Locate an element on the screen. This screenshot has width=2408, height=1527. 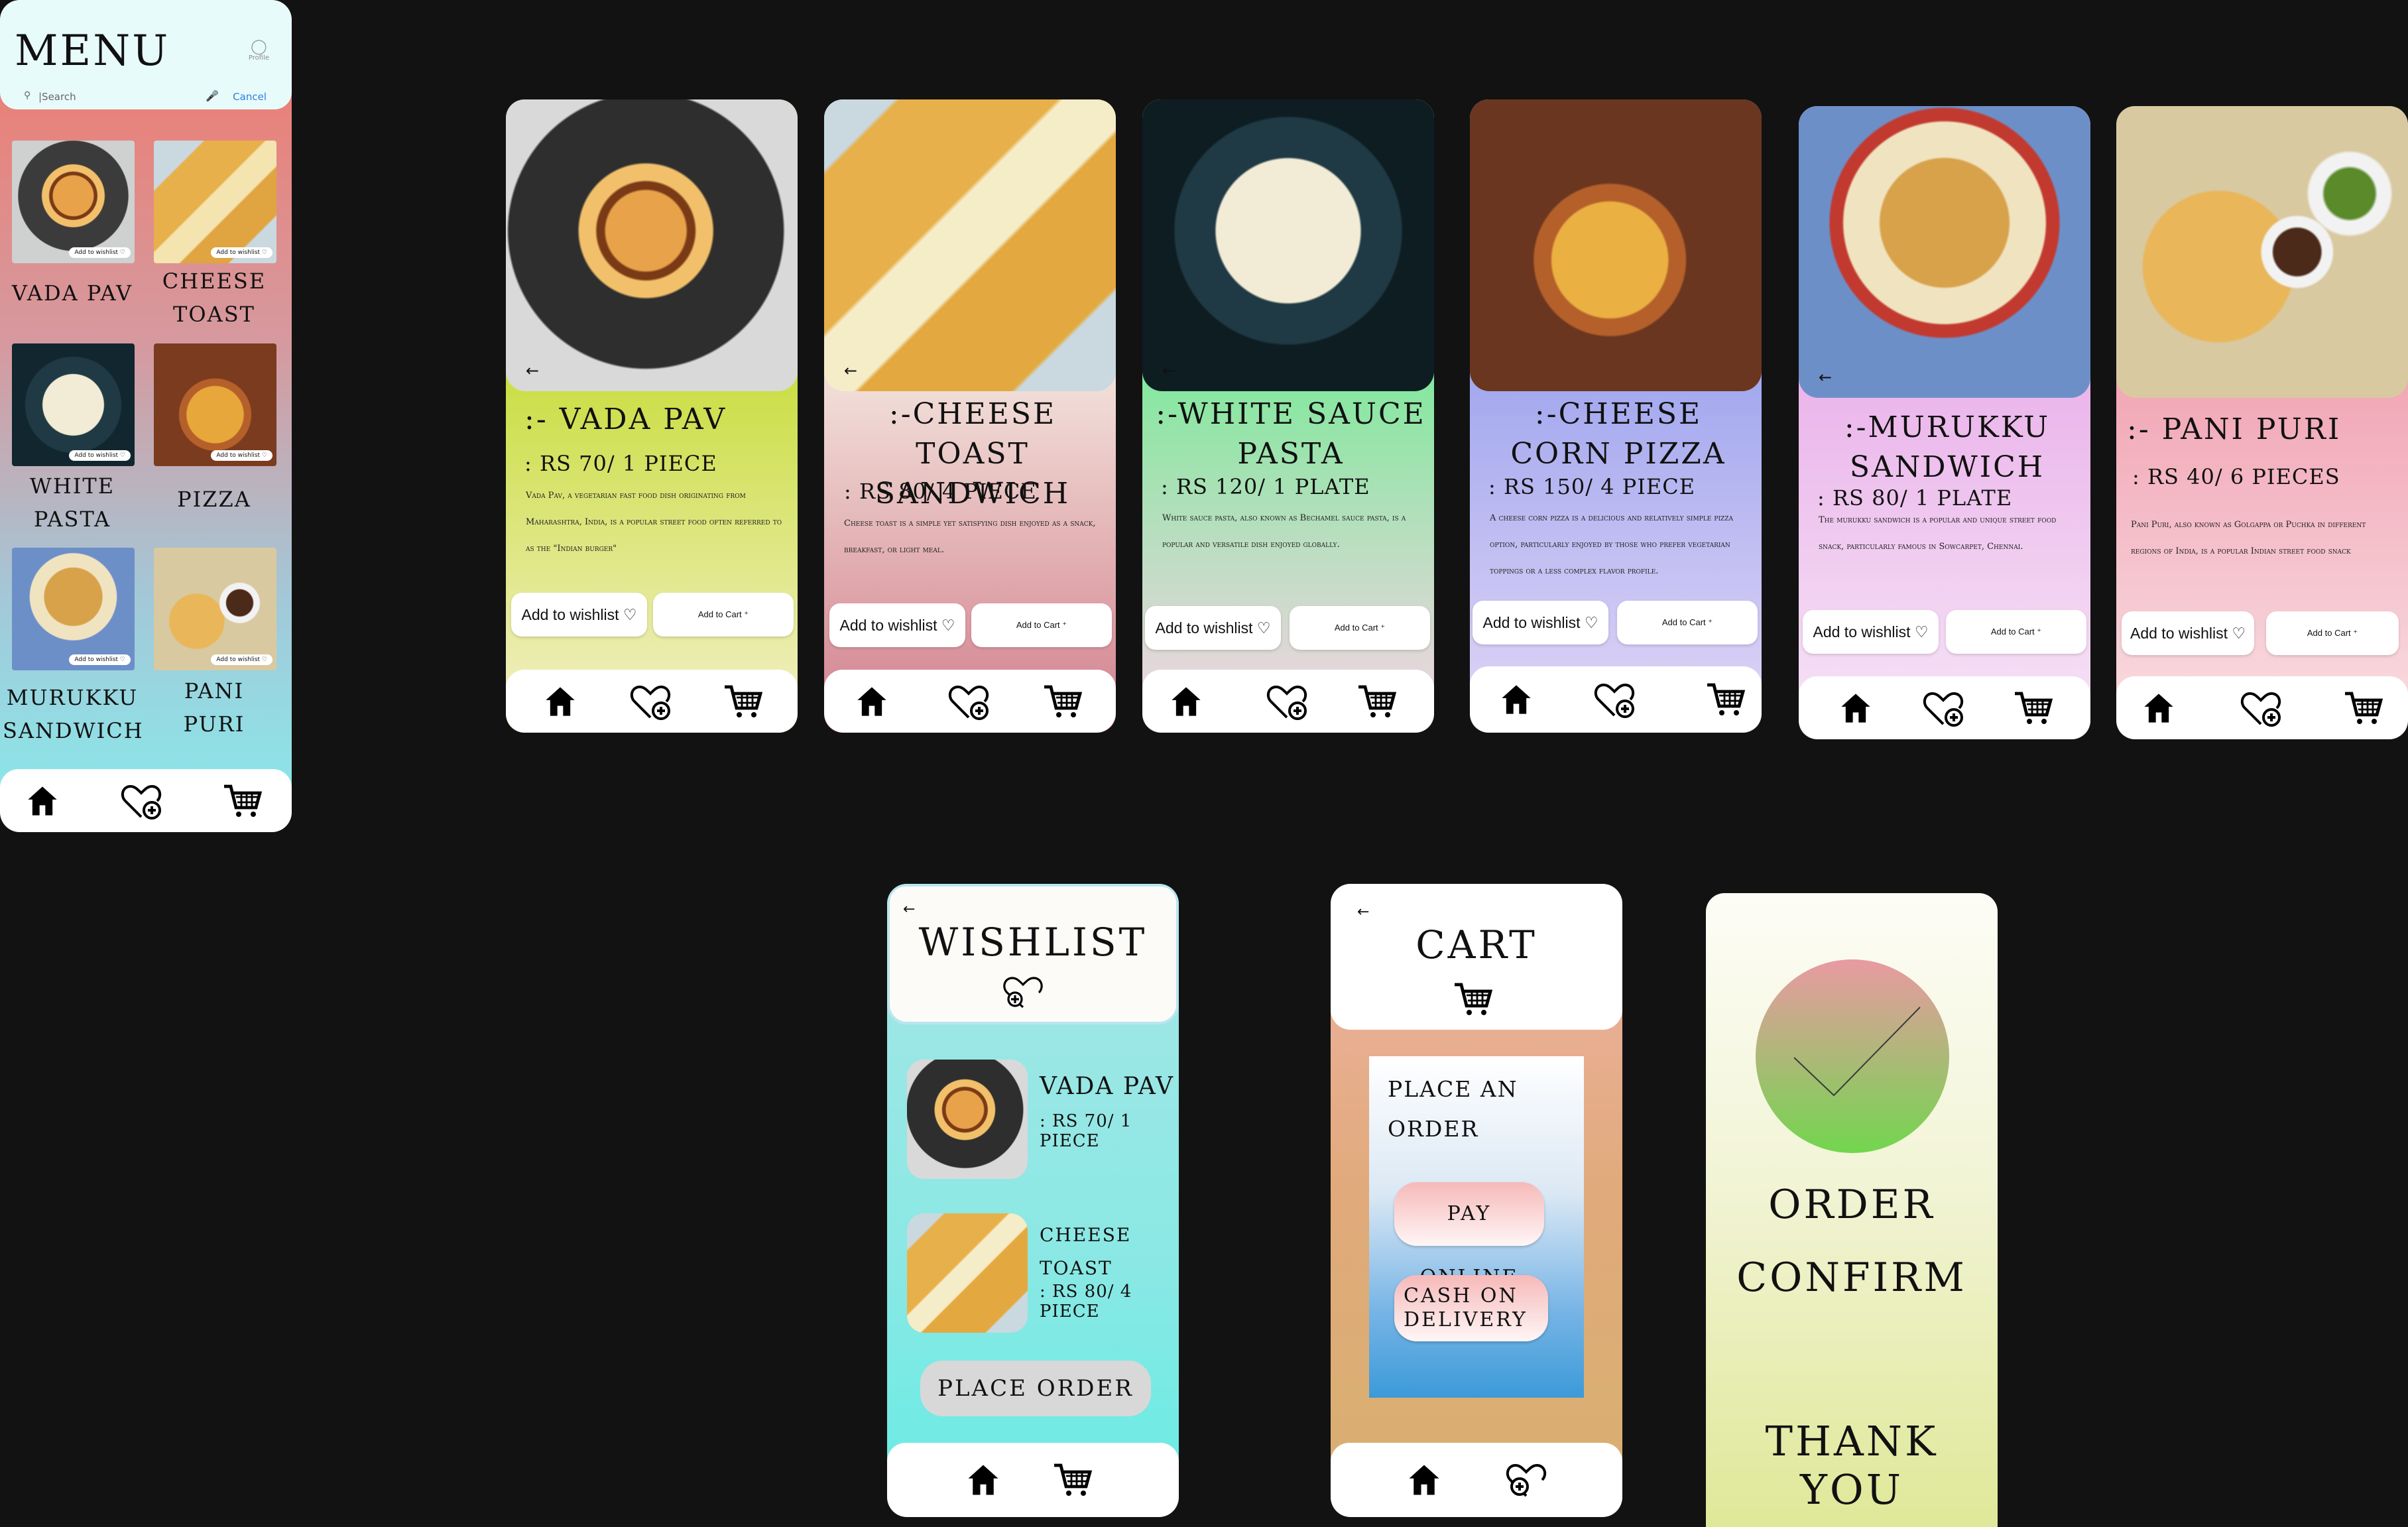
menu-item-pizza: Add to wishlist ♡ is located at coordinates (215, 404).